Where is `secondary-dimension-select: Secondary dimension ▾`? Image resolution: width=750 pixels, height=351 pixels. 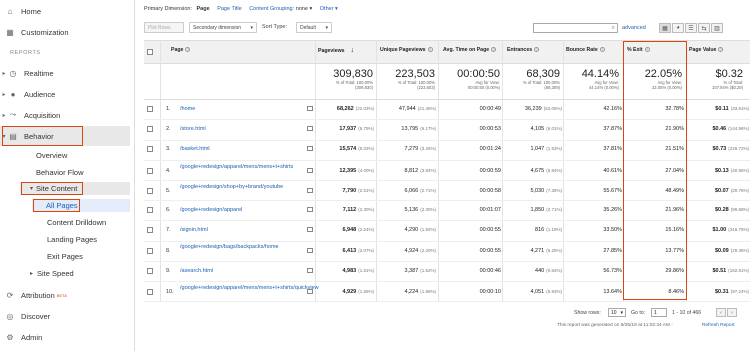
secondary-dimension-select: Secondary dimension ▾ is located at coordinates (223, 27).